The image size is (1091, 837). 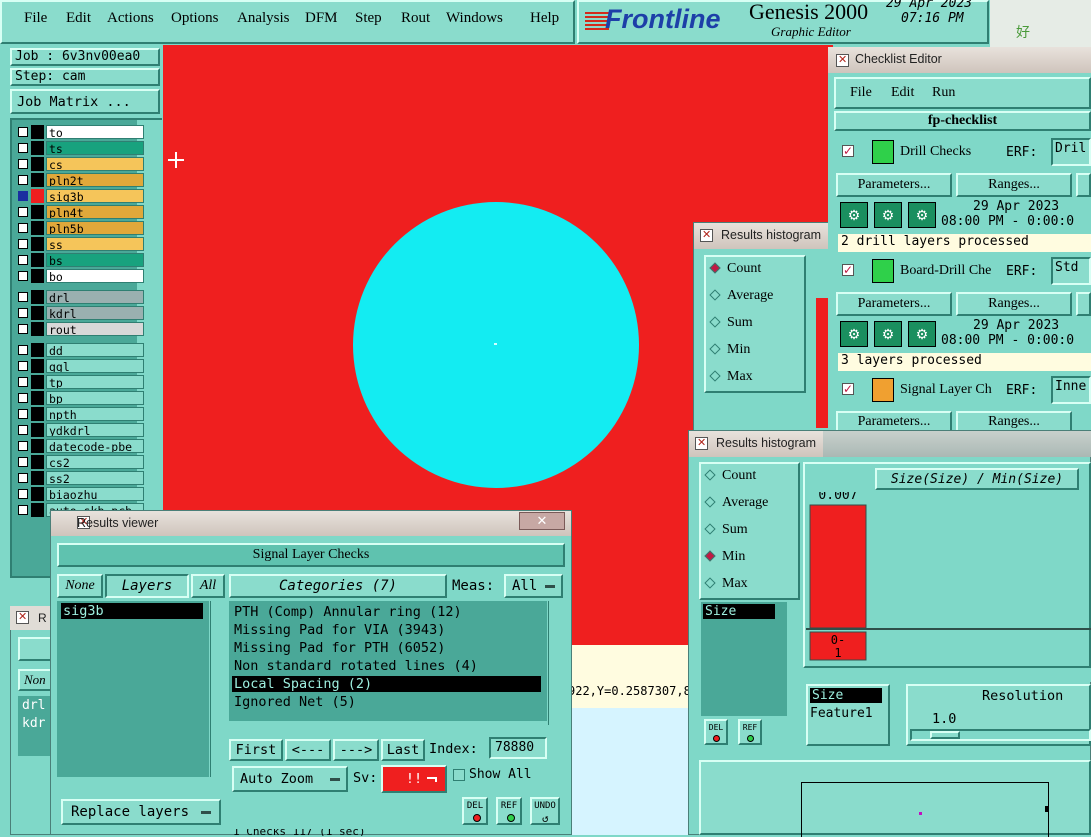 What do you see at coordinates (95, 398) in the screenshot?
I see `layer-name: bp` at bounding box center [95, 398].